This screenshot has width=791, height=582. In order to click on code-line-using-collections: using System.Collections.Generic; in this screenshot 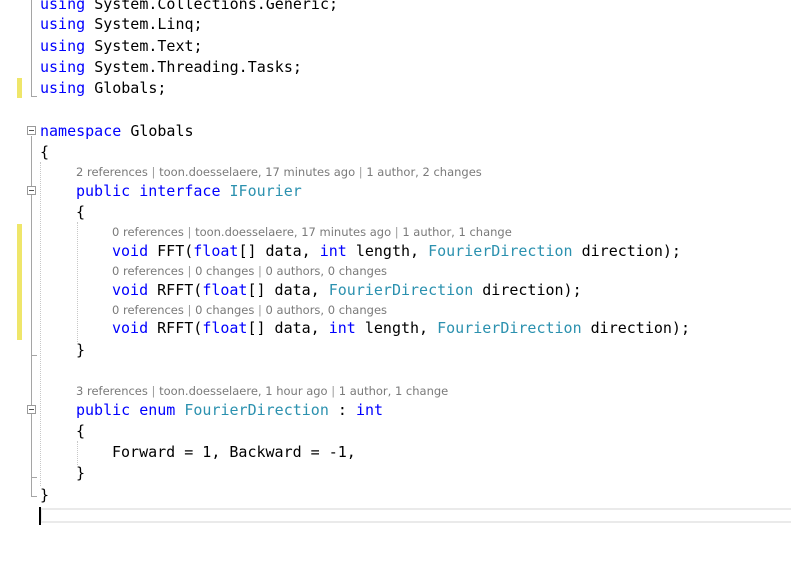, I will do `click(189, 7)`.